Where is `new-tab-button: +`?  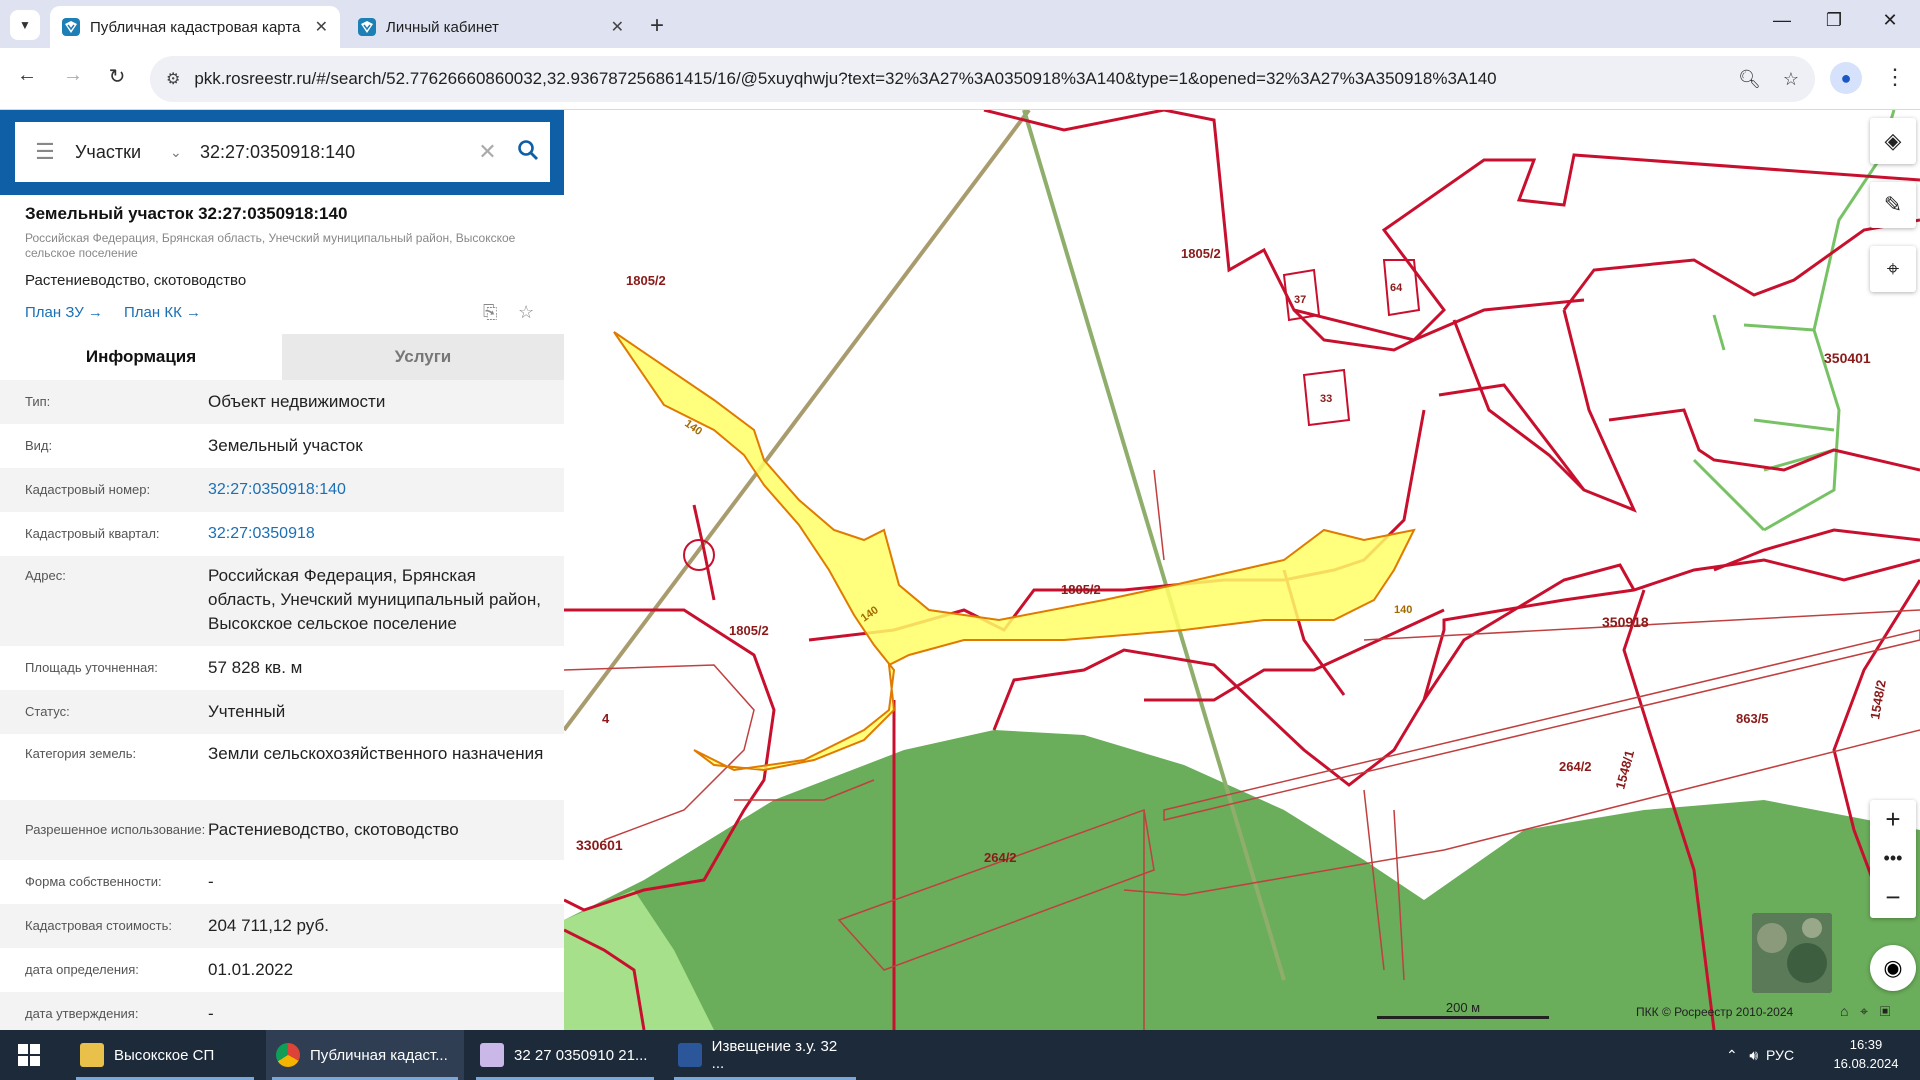
new-tab-button: + is located at coordinates (657, 26).